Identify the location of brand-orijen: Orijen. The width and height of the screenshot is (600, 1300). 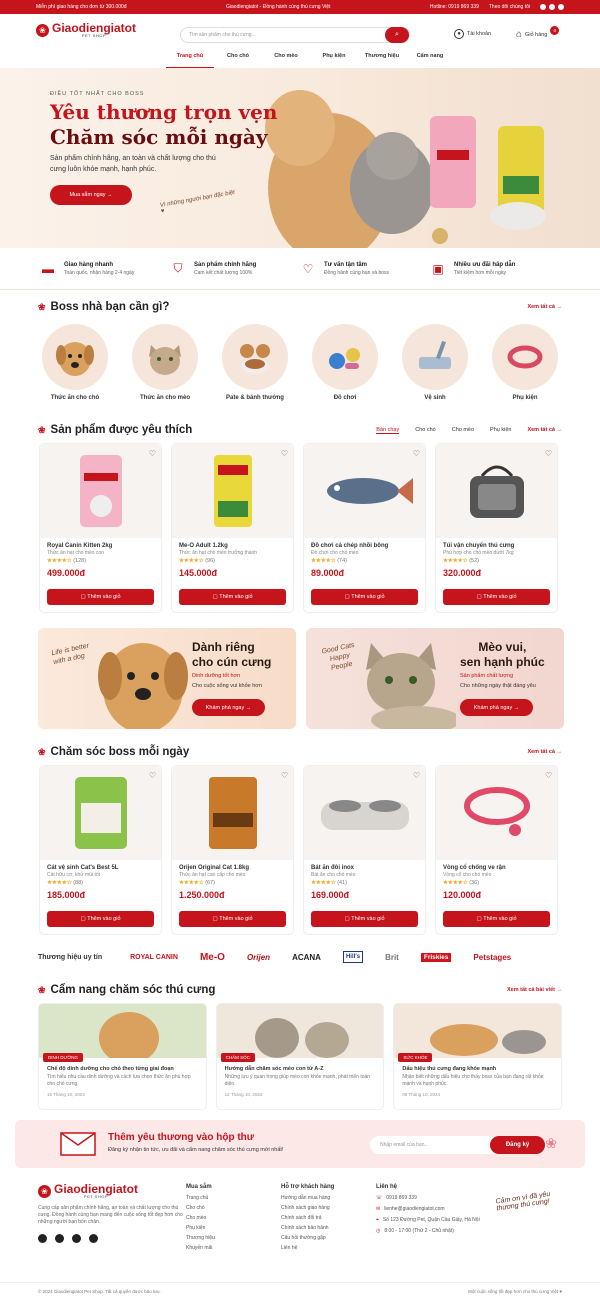
(258, 957).